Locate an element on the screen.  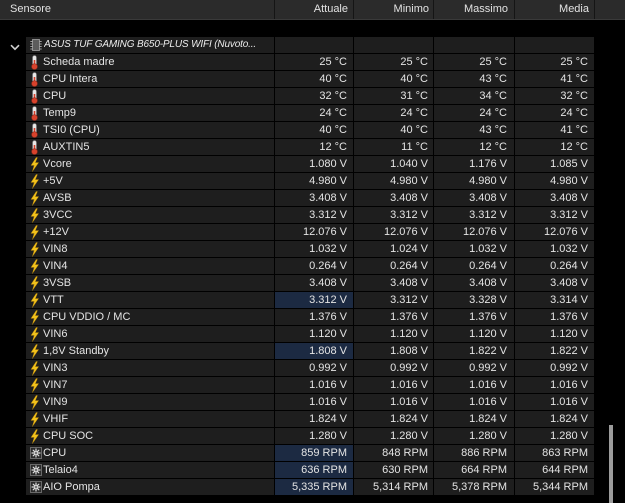
avg-value: 41 °C is located at coordinates (554, 130).